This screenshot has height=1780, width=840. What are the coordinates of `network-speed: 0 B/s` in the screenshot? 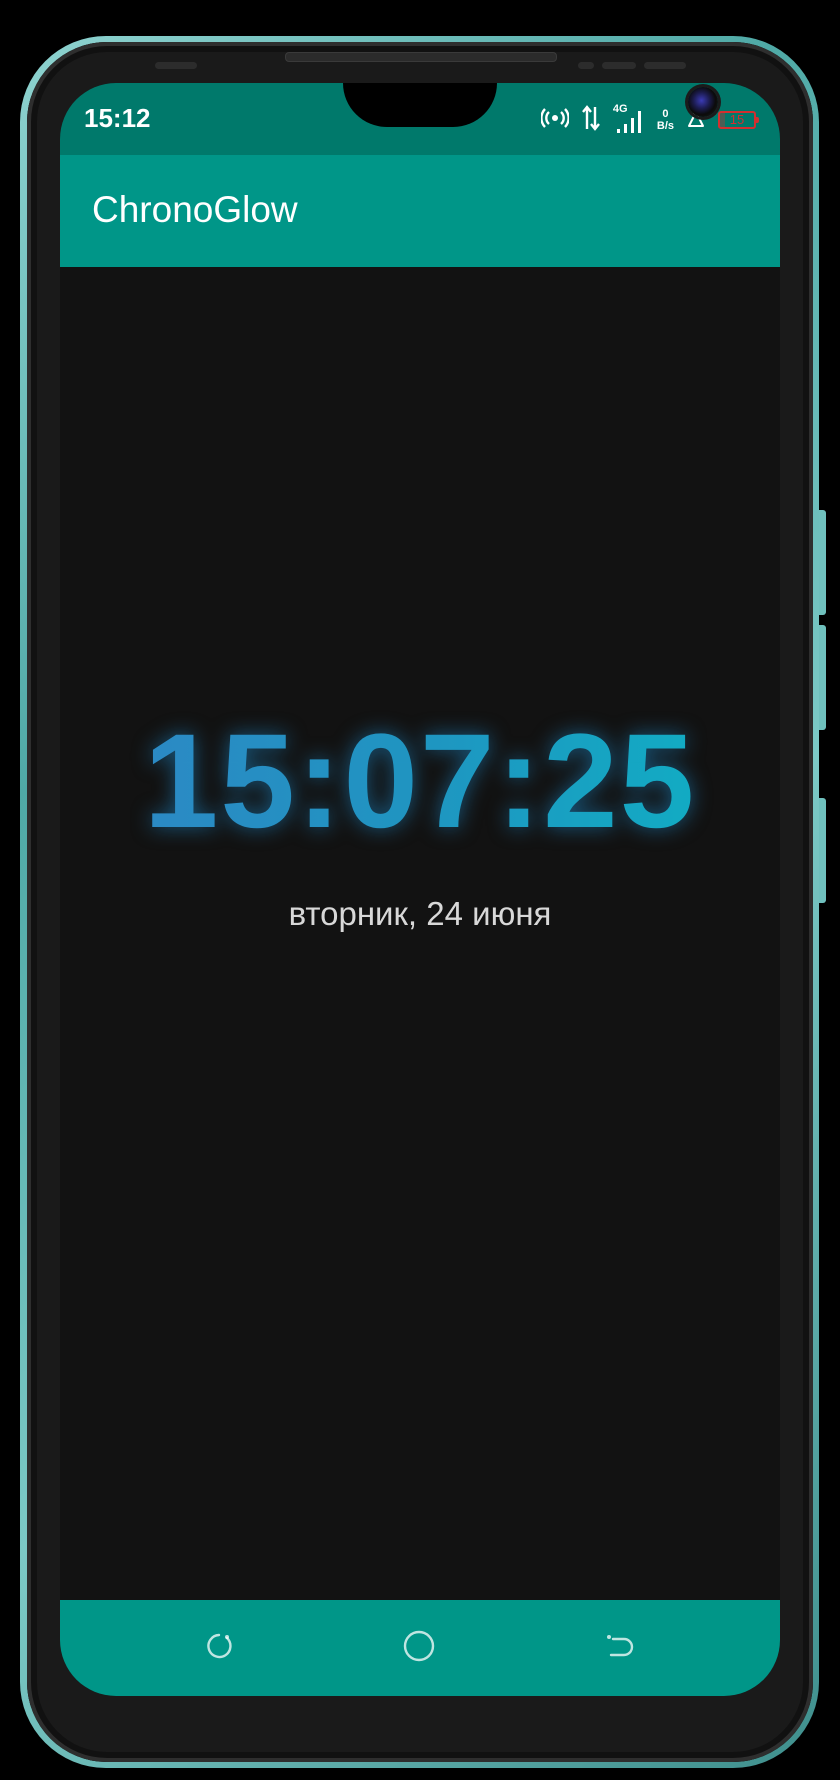 It's located at (665, 120).